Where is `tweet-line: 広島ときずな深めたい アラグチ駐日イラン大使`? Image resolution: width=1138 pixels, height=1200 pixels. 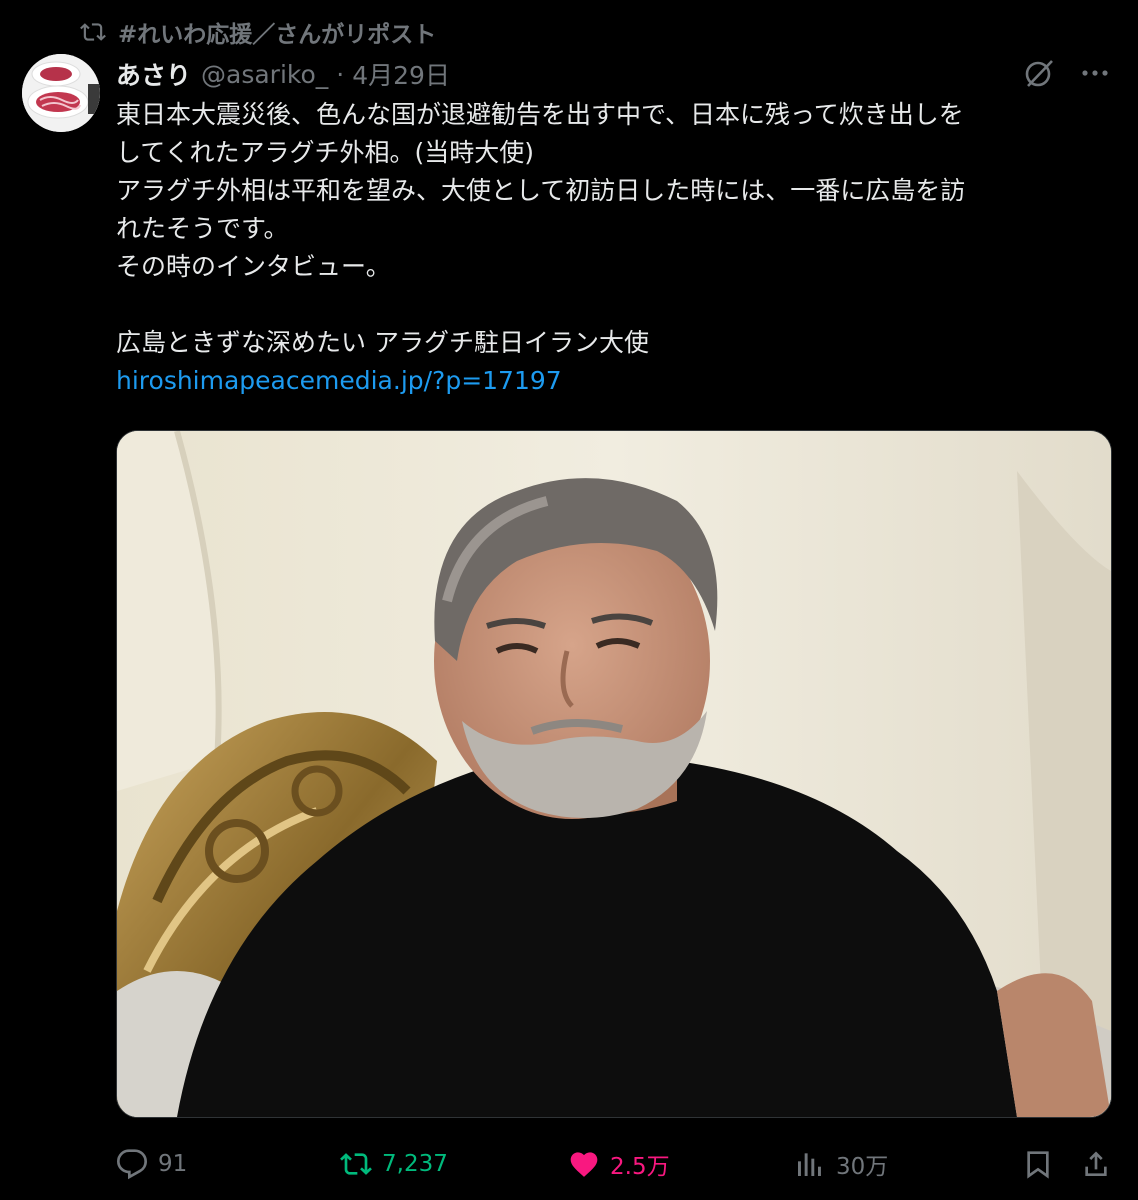 tweet-line: 広島ときずな深めたい アラグチ駐日イラン大使 is located at coordinates (382, 342).